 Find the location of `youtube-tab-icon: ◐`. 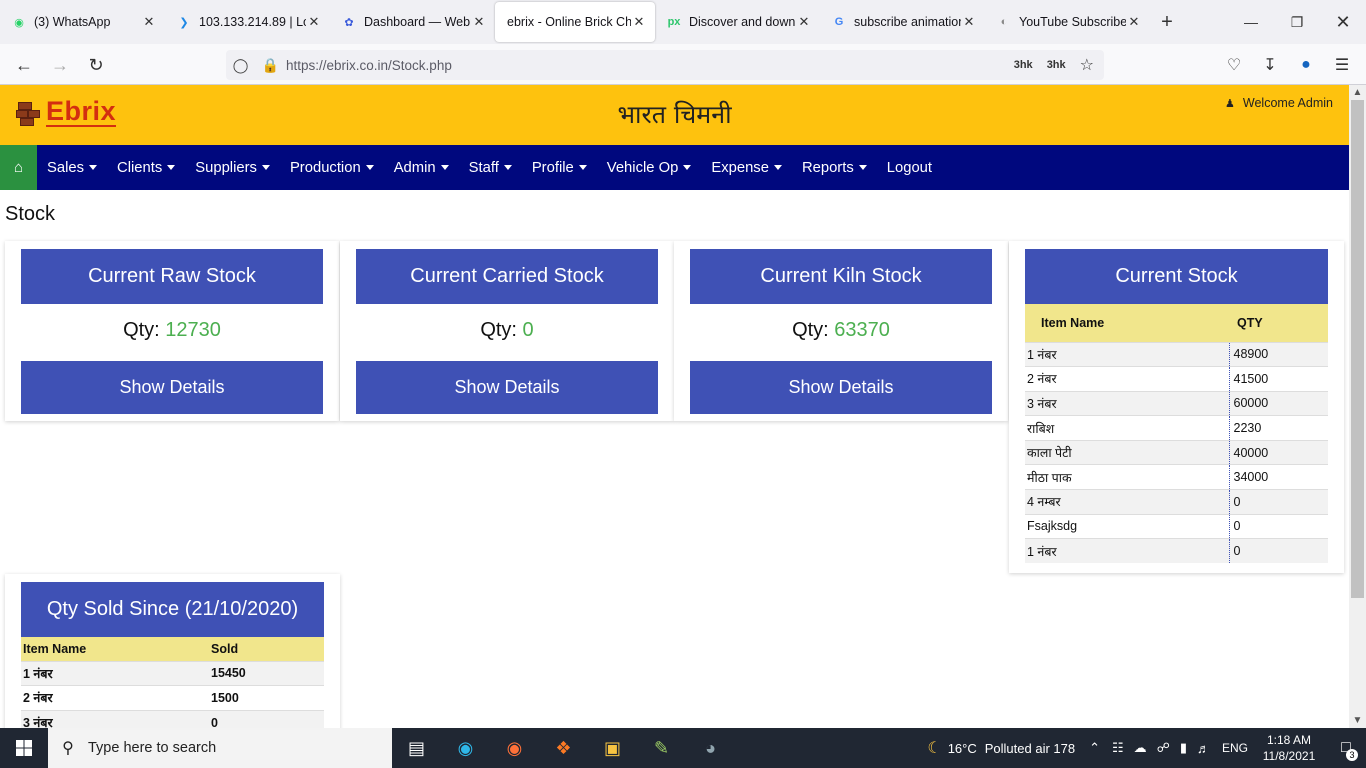

youtube-tab-icon: ◐ is located at coordinates (1004, 22).